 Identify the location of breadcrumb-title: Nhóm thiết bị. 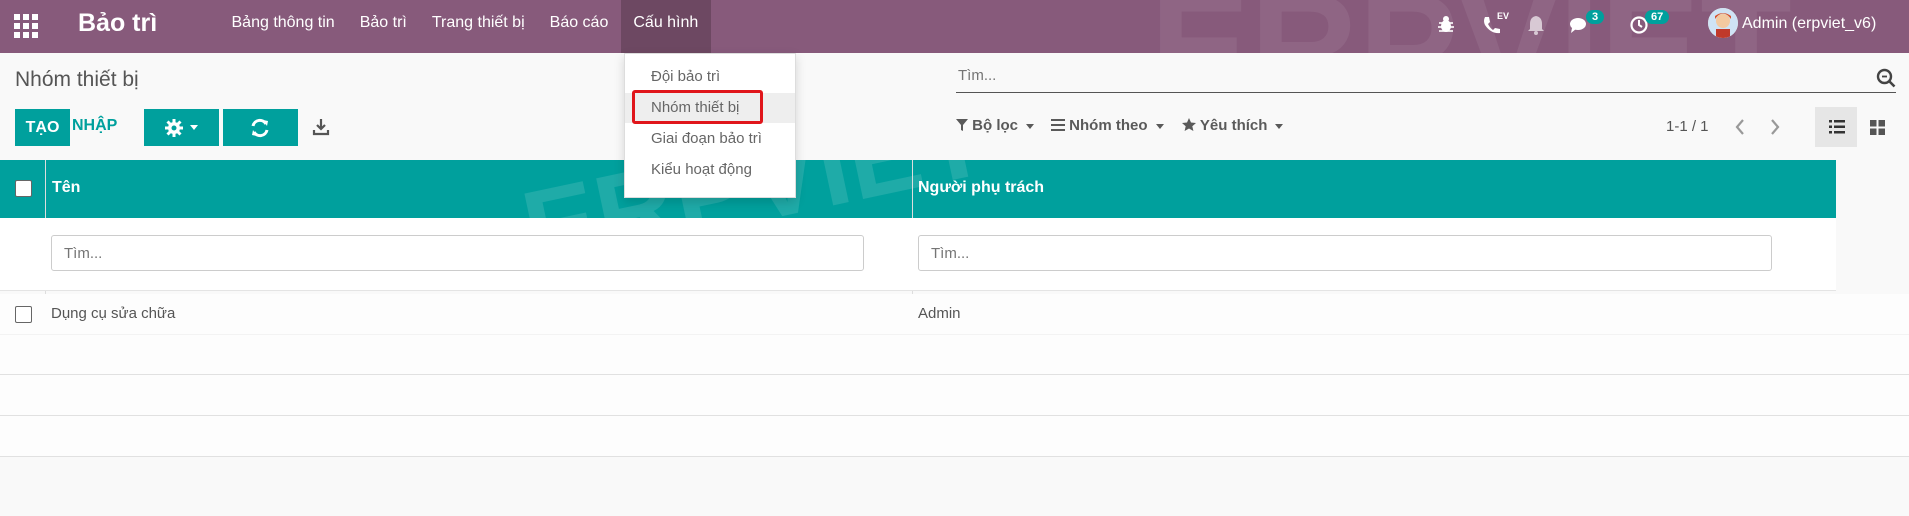
(77, 79).